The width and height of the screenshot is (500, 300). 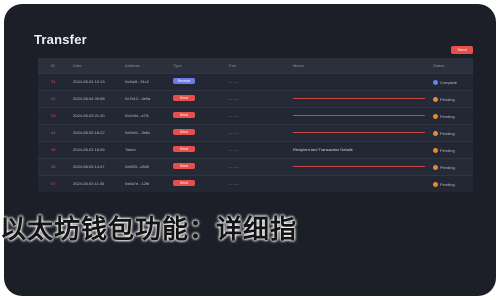 I want to click on header-type: Type, so click(x=177, y=65).